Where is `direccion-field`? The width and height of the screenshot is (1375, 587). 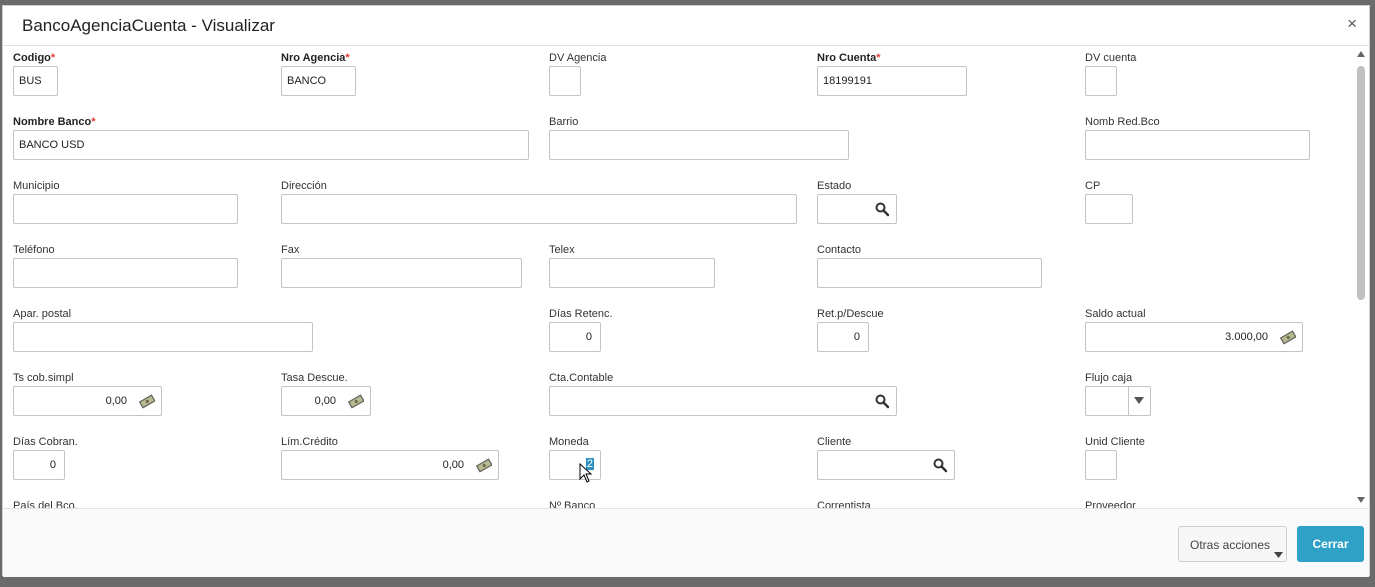 direccion-field is located at coordinates (539, 209).